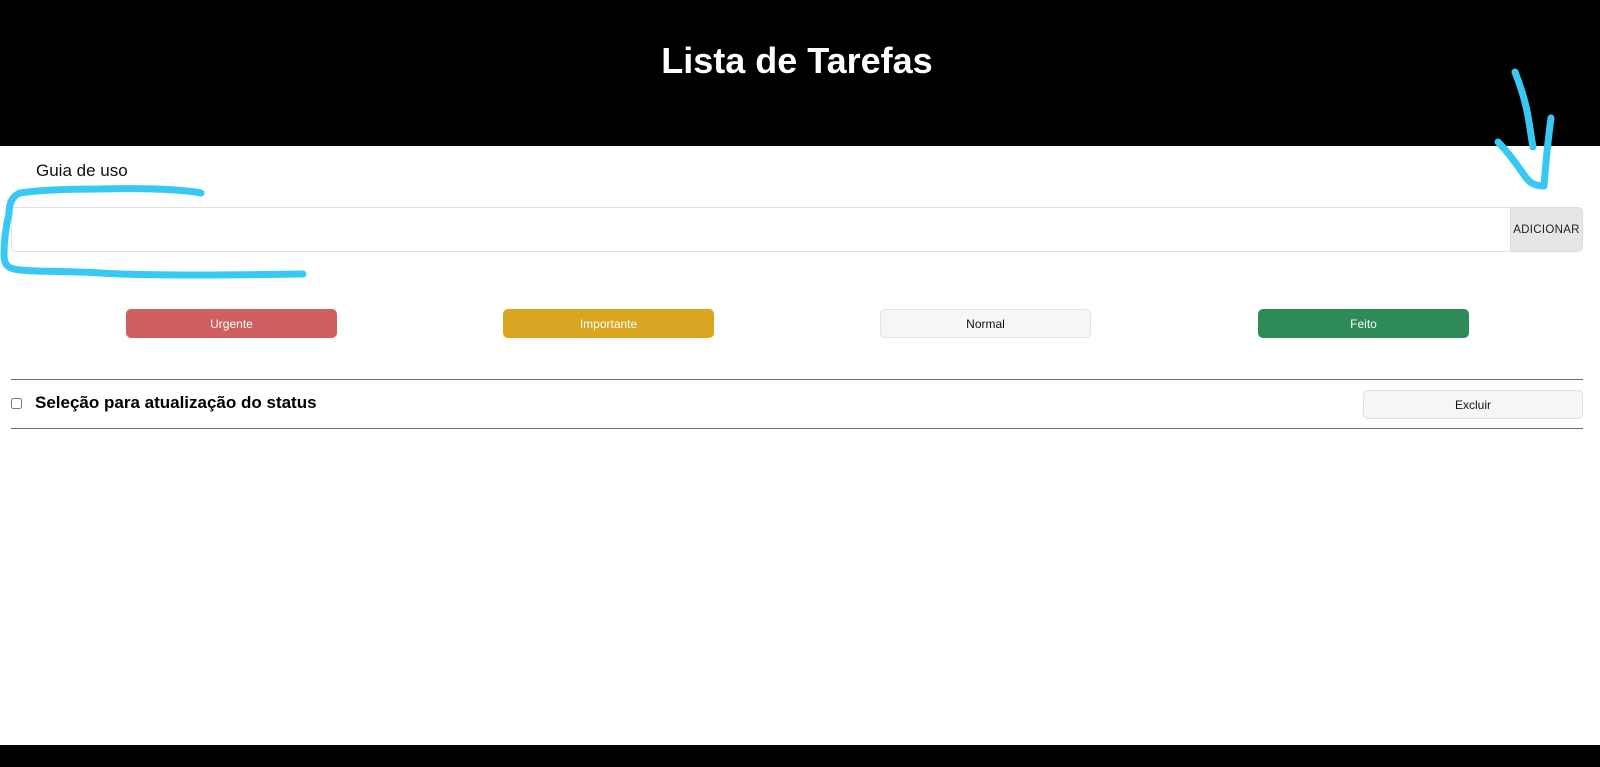 This screenshot has height=767, width=1600. I want to click on app-footer, so click(800, 756).